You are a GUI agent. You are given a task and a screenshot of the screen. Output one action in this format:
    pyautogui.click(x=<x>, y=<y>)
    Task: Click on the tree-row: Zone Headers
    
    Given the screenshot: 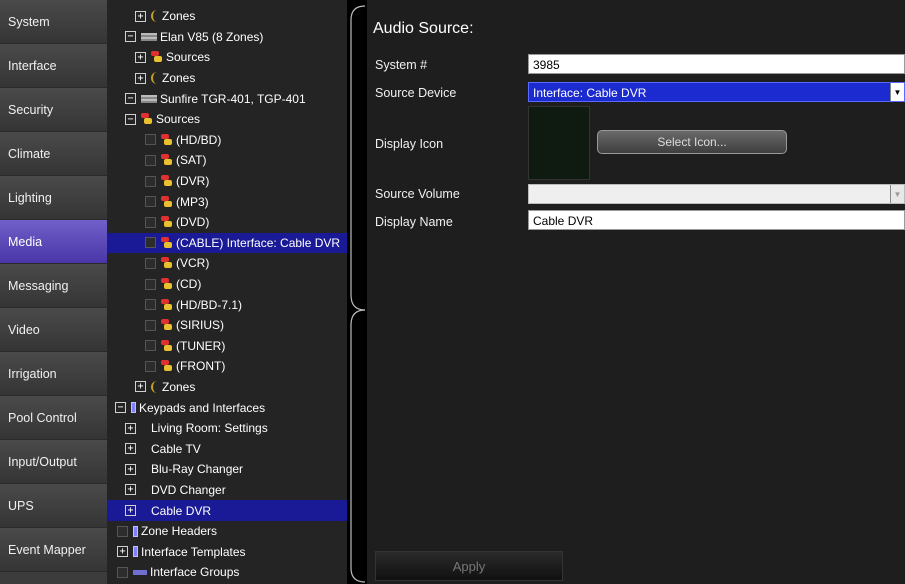 What is the action you would take?
    pyautogui.click(x=227, y=531)
    